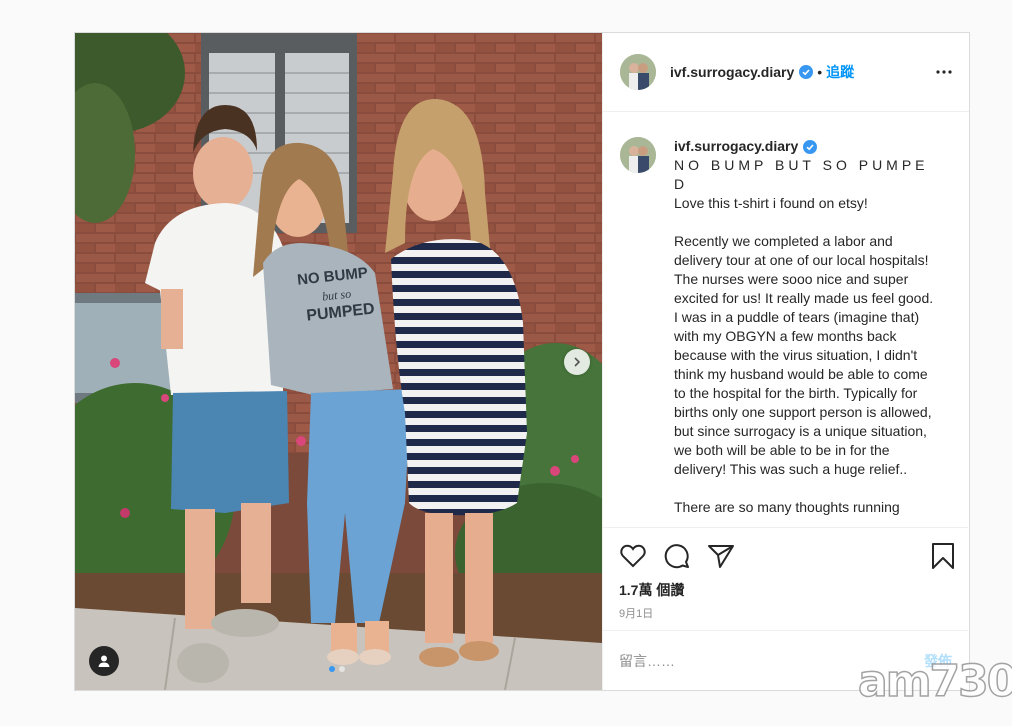  I want to click on post-header: ivf.surrogacy.diary • 追蹤, so click(786, 72).